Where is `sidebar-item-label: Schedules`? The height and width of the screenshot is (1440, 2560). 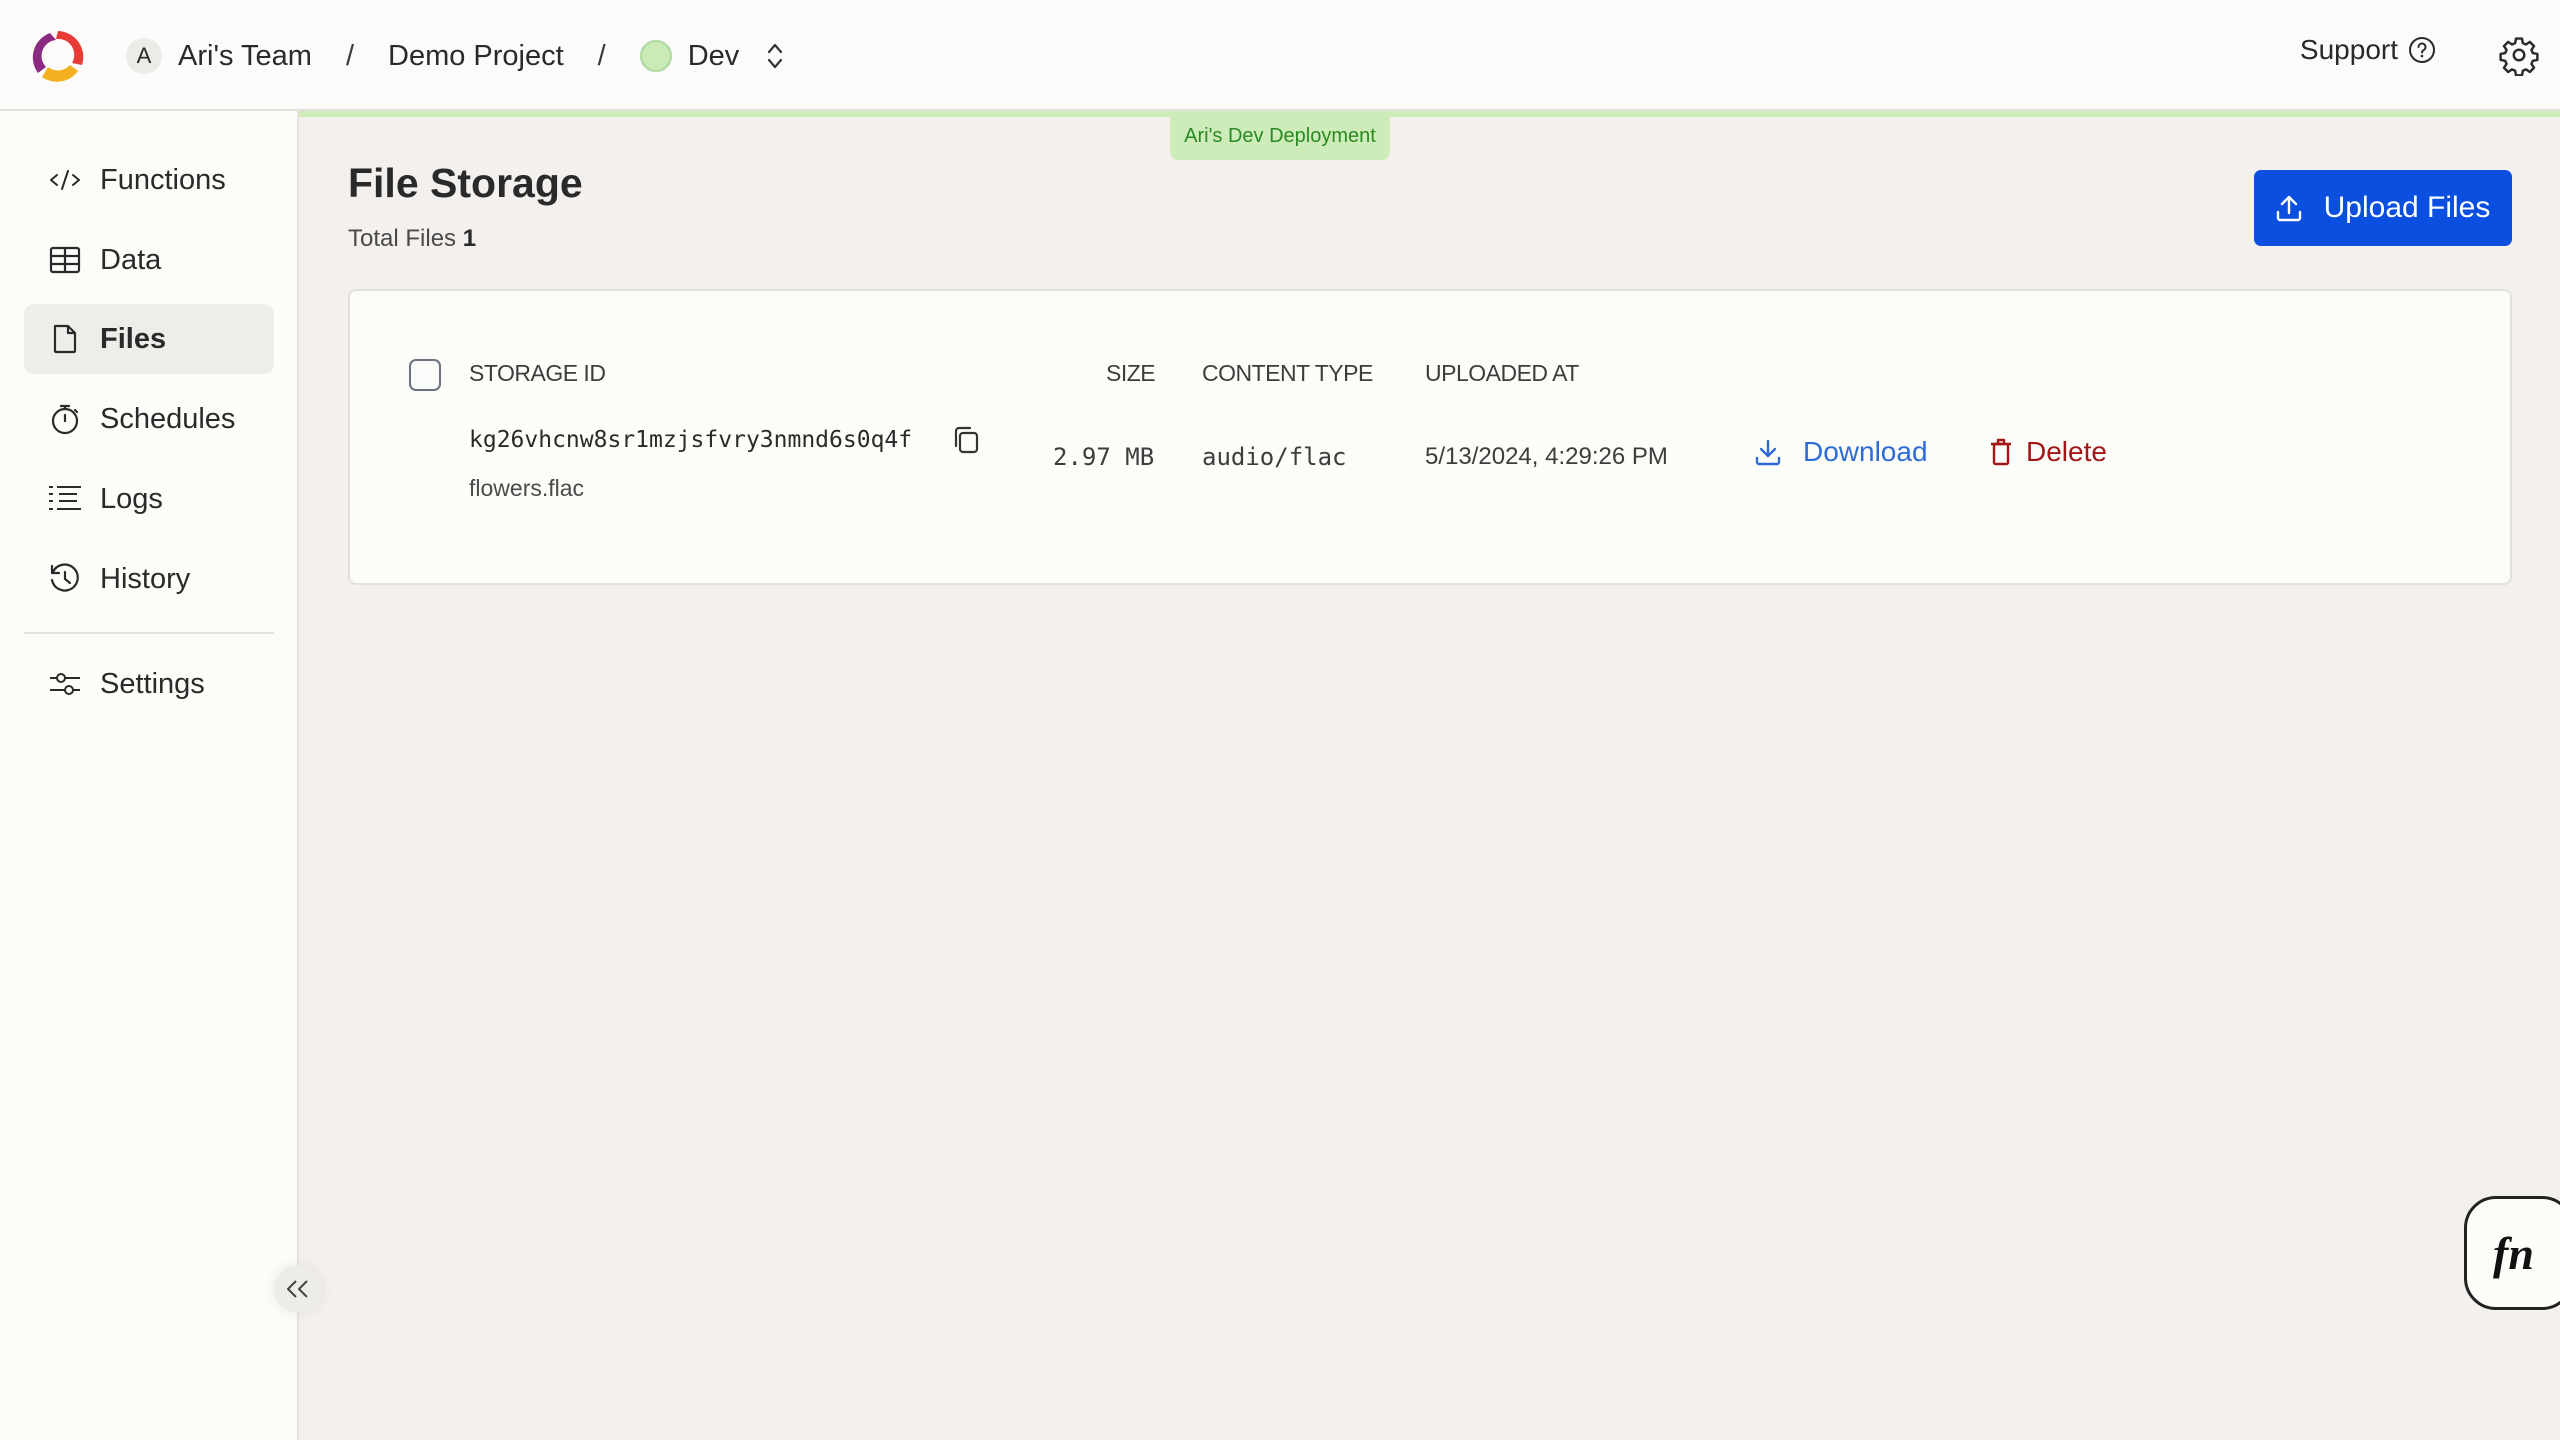
sidebar-item-label: Schedules is located at coordinates (168, 418).